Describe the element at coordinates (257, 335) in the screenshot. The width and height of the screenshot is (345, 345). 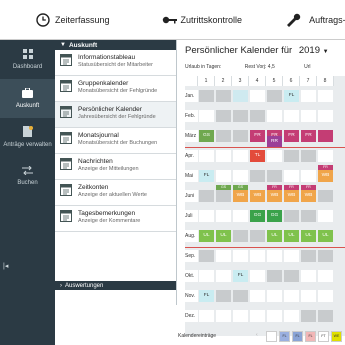
I see `chevron-left-icon: ‹` at that location.